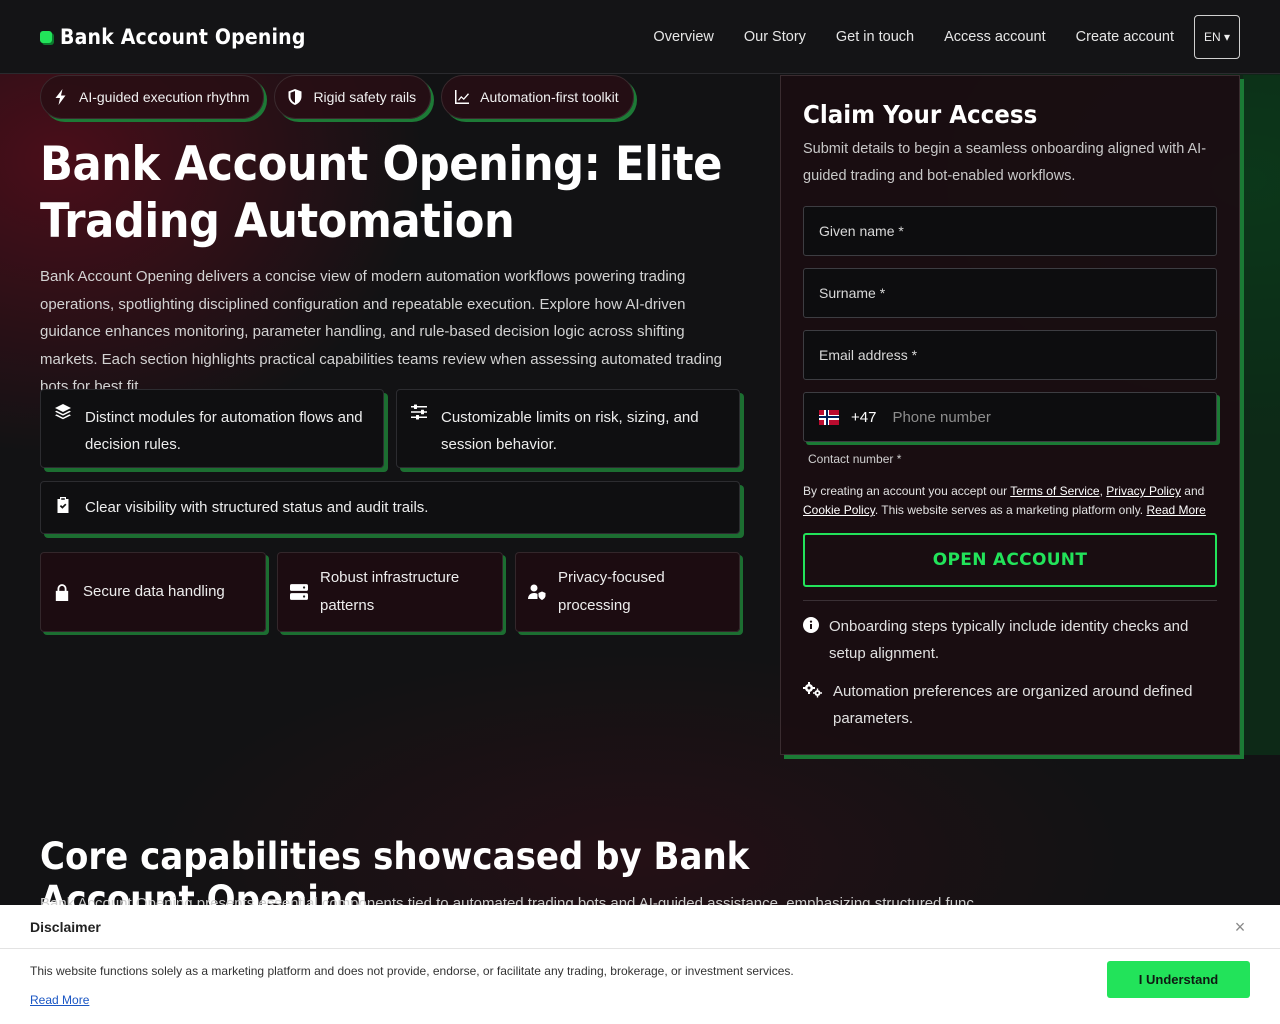  Describe the element at coordinates (1010, 293) in the screenshot. I see `surname-field: Surname *` at that location.